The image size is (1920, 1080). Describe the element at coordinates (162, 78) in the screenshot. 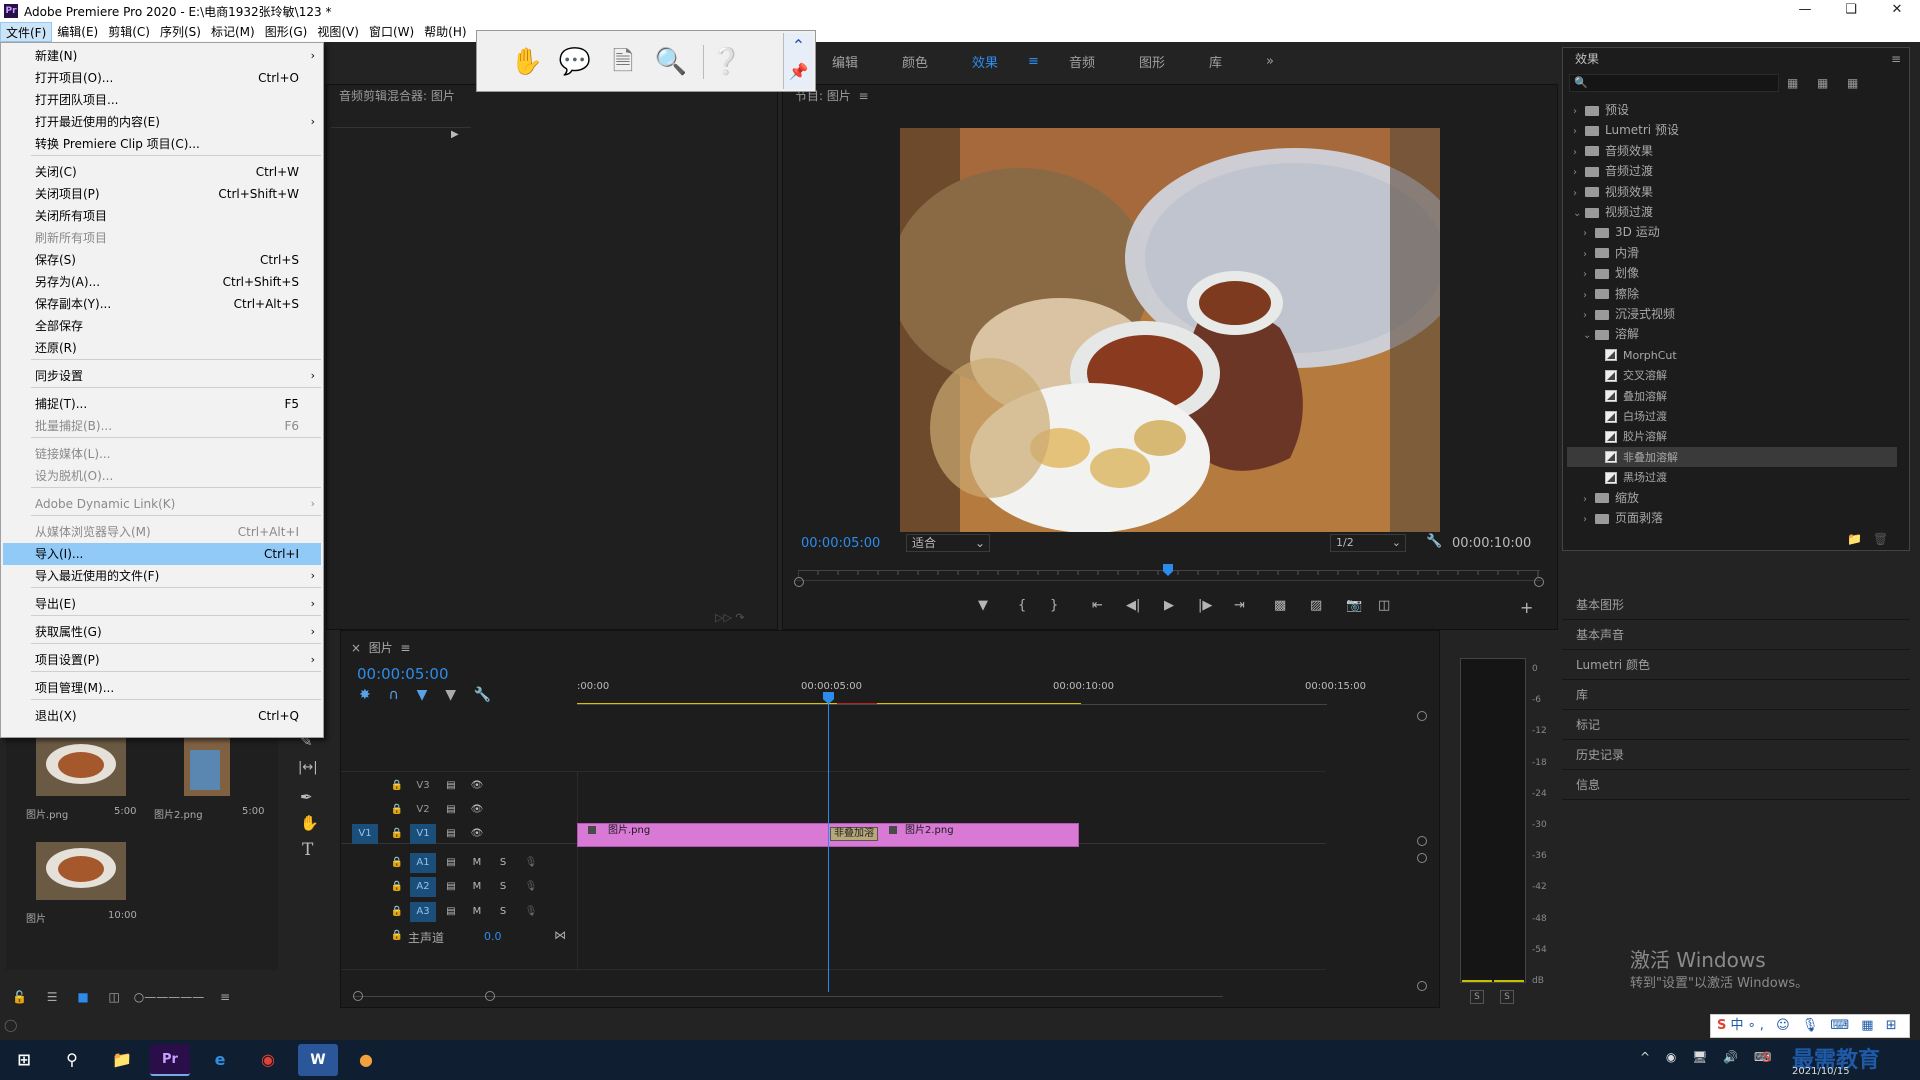

I see `file-menu-item: 打开项目(O)... Ctrl+O` at that location.